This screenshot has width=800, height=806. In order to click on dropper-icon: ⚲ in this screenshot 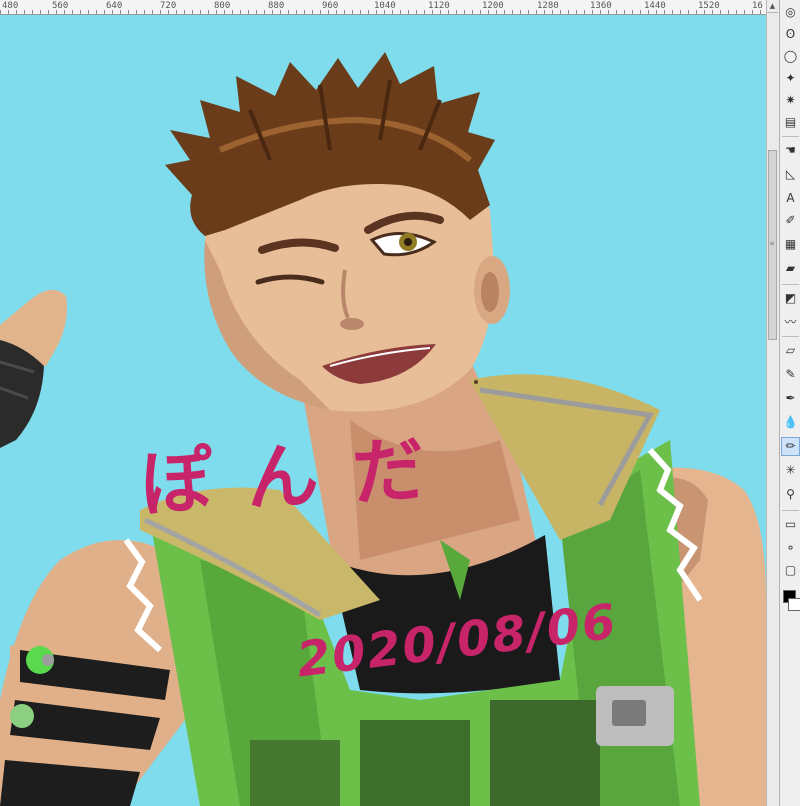, I will do `click(790, 494)`.